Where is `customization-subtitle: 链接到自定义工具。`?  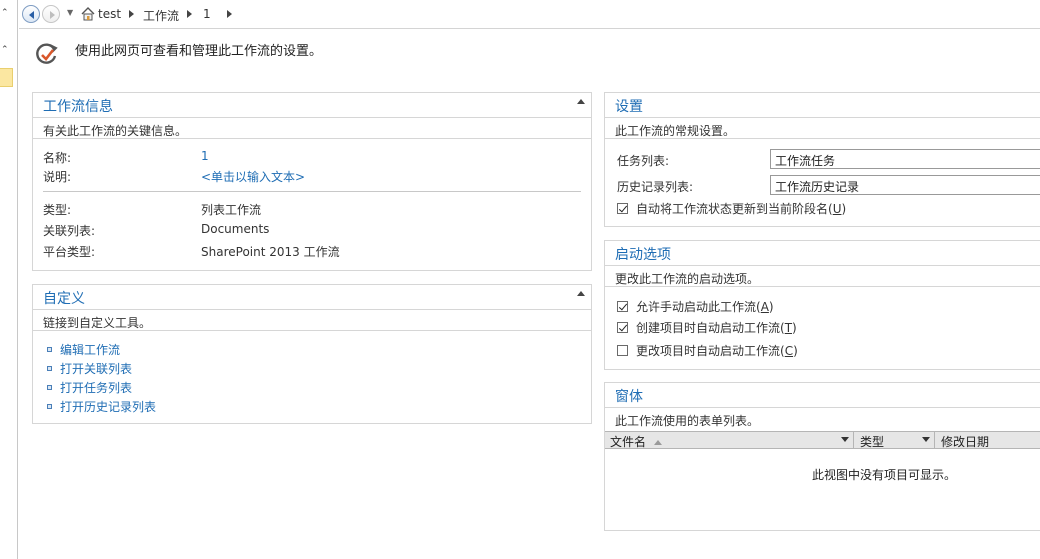
customization-subtitle: 链接到自定义工具。 is located at coordinates (312, 320).